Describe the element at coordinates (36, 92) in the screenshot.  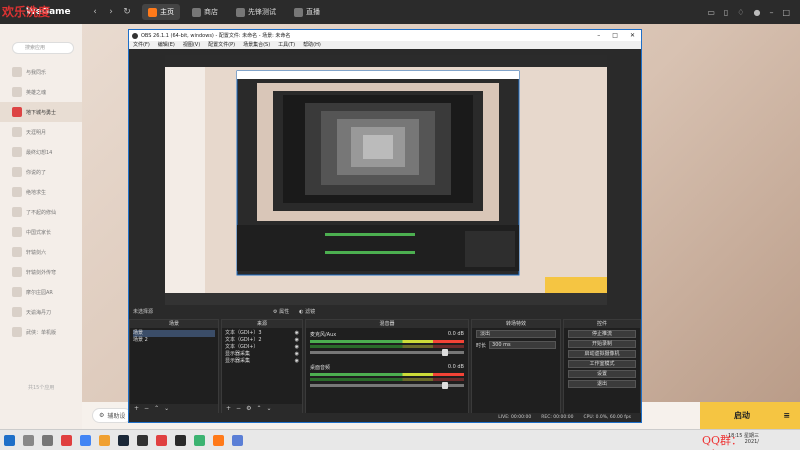
I see `sidebar-item-label: 英雄之魂` at that location.